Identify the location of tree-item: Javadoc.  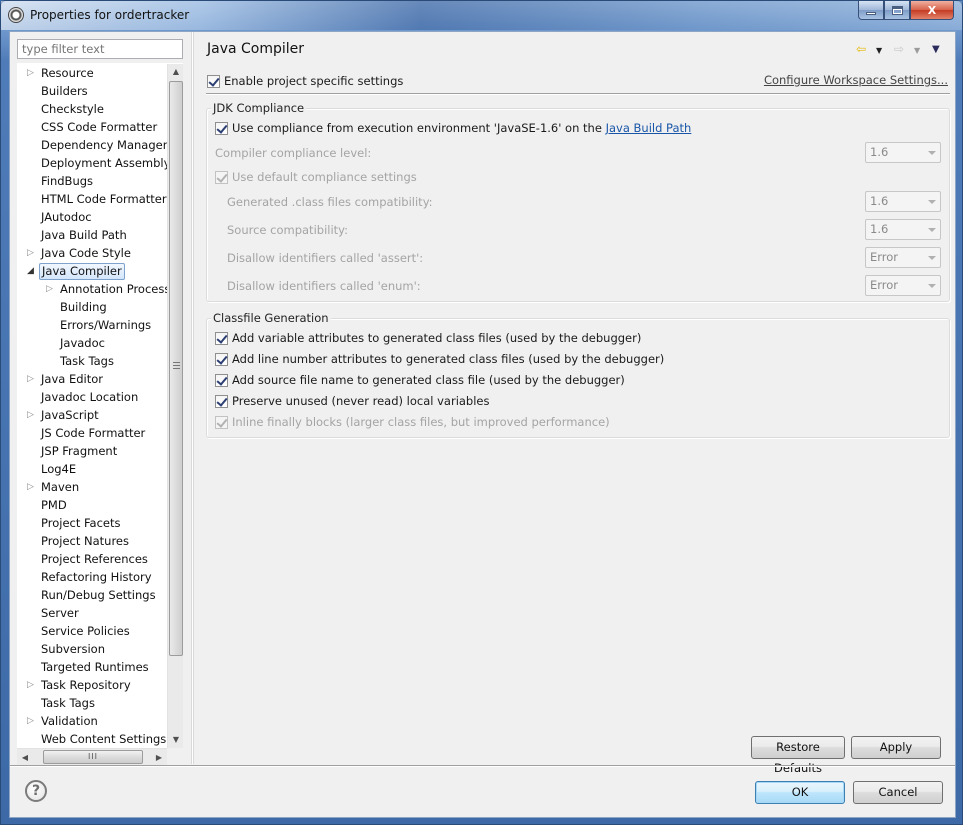
(92, 343).